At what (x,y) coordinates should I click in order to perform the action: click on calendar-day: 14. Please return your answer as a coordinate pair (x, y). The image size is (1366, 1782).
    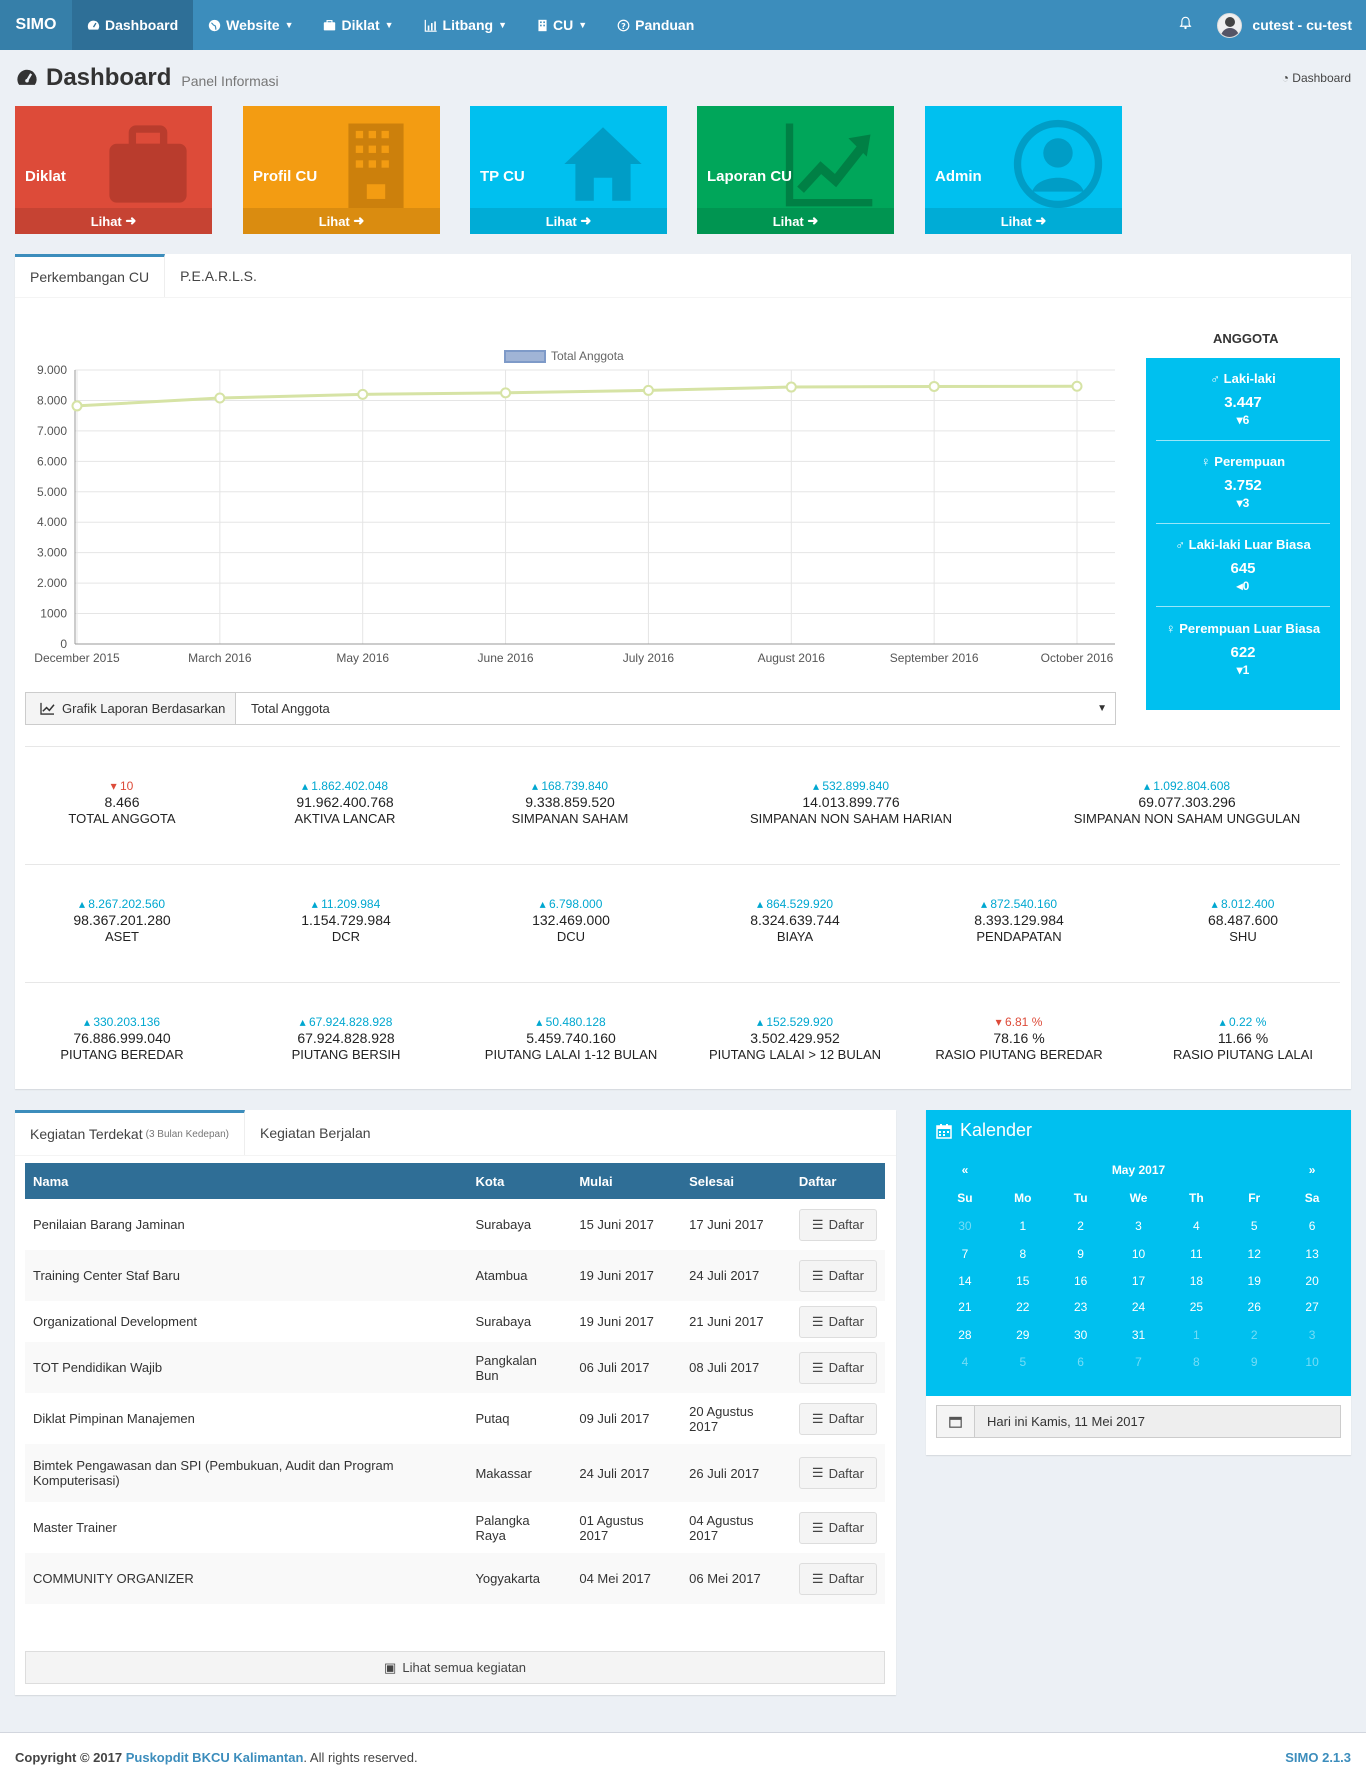
    Looking at the image, I should click on (965, 1281).